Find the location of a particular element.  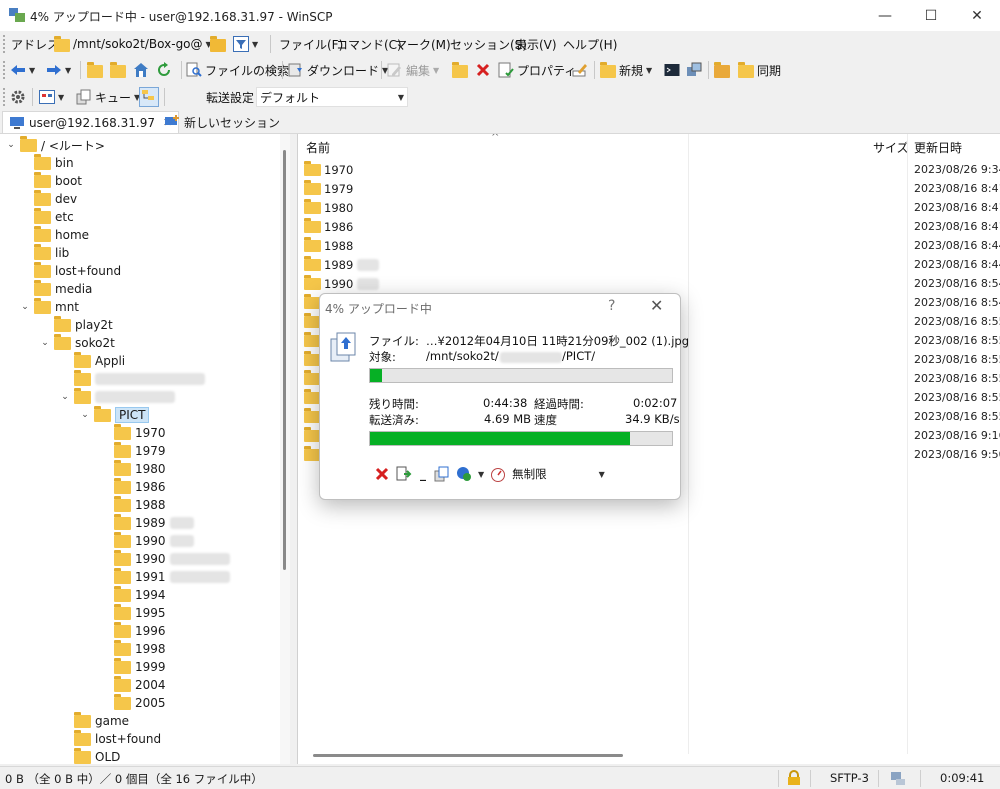

tree-node-year: 1991 is located at coordinates (141, 576).